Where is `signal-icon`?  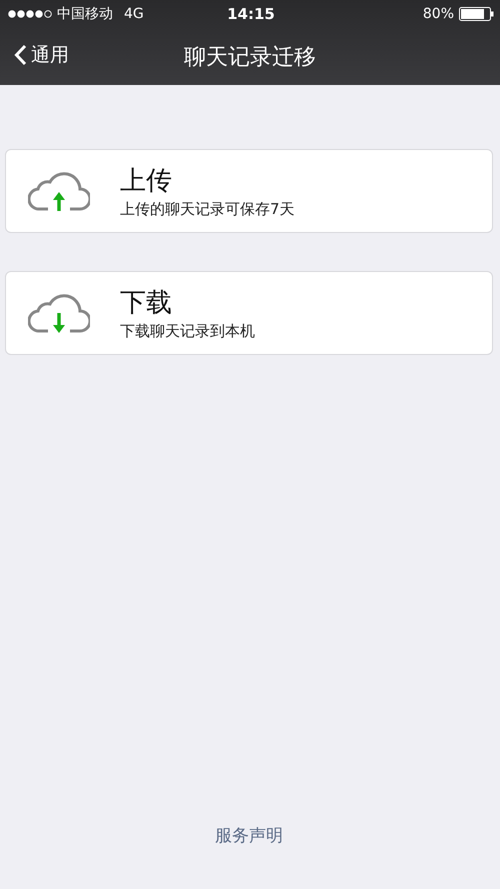
signal-icon is located at coordinates (30, 14).